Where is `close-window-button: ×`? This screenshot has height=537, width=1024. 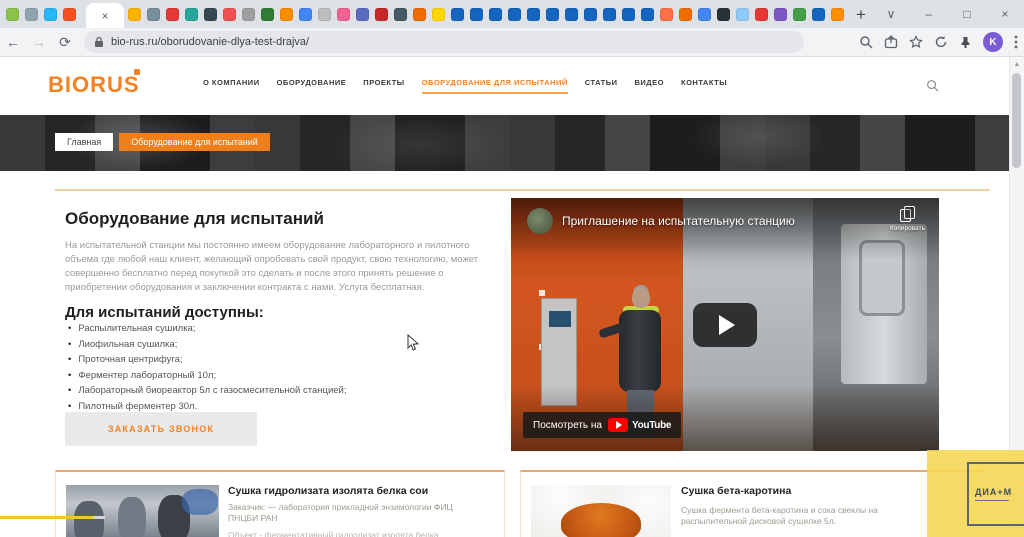
close-window-button: × is located at coordinates (1005, 14).